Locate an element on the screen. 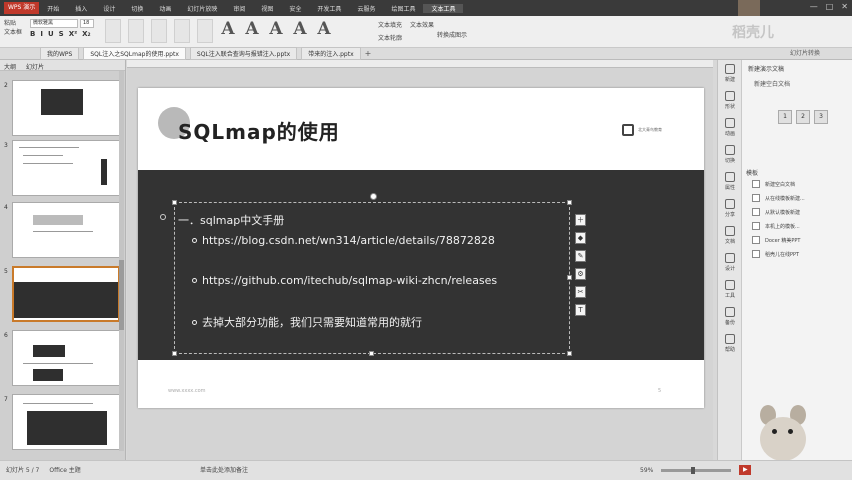  section-heading: 一．sqlmap中文手册 is located at coordinates (231, 220).